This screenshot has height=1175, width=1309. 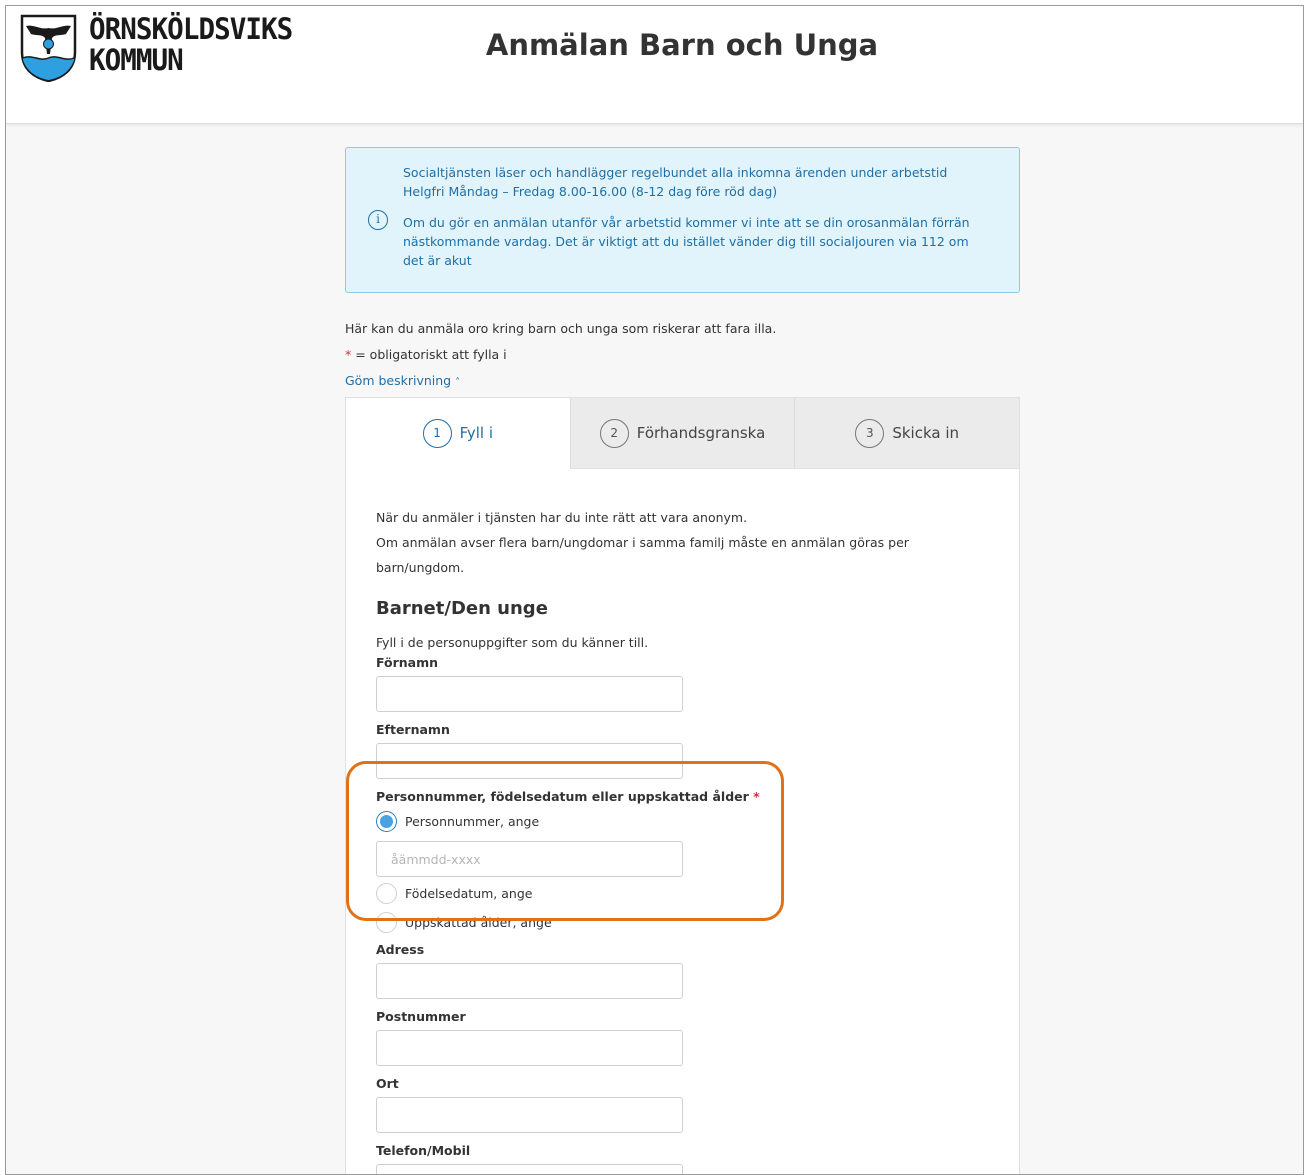 I want to click on first-name-input, so click(x=529, y=694).